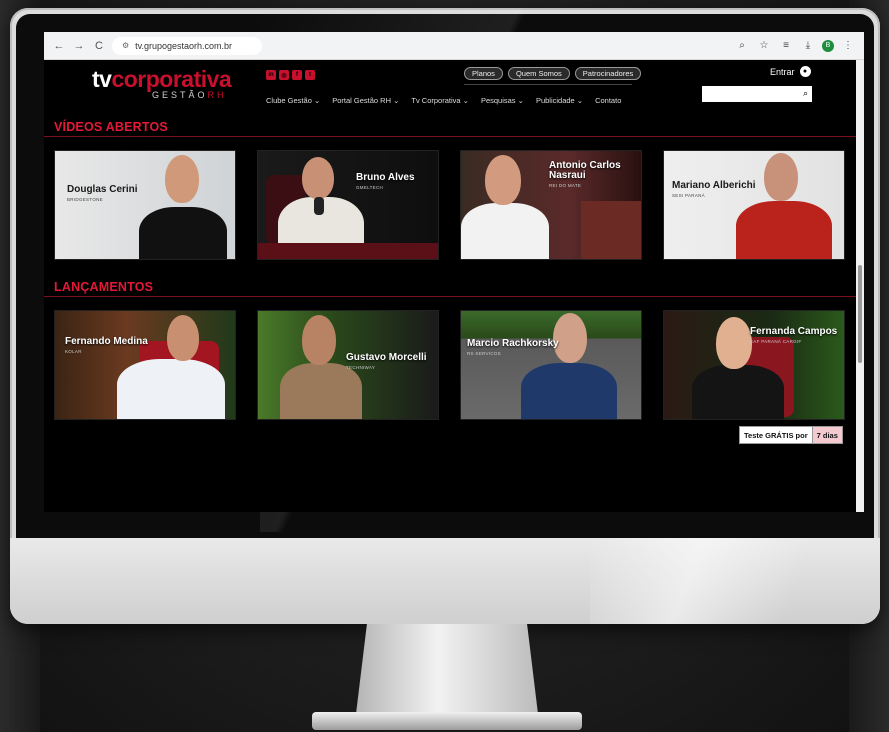 Image resolution: width=889 pixels, height=732 pixels. I want to click on video-presenter-name: Bruno Alves, so click(385, 177).